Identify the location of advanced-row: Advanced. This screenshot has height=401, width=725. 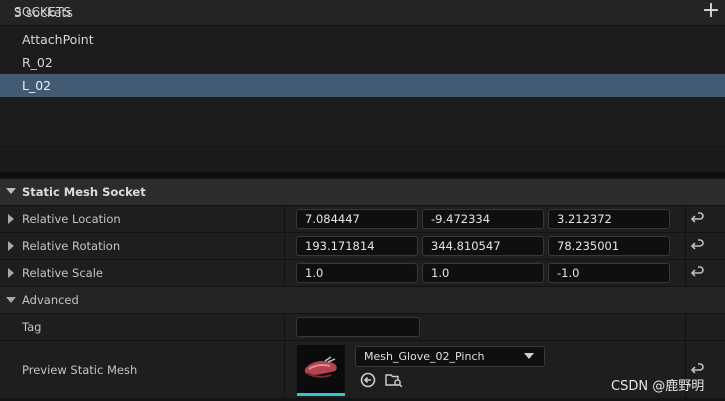
(362, 300).